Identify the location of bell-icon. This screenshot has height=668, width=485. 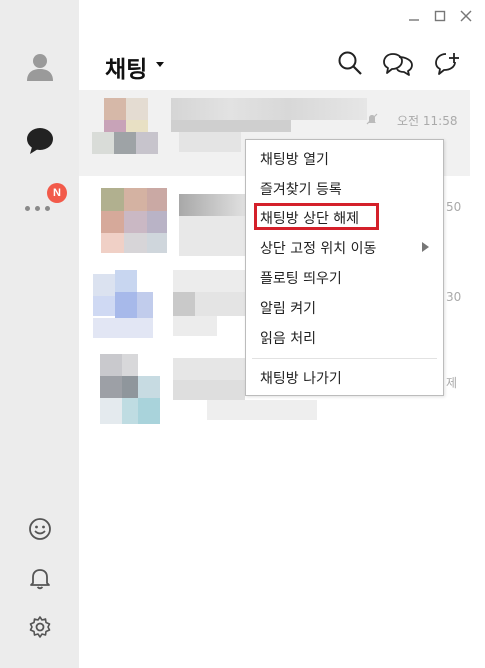
(39, 579).